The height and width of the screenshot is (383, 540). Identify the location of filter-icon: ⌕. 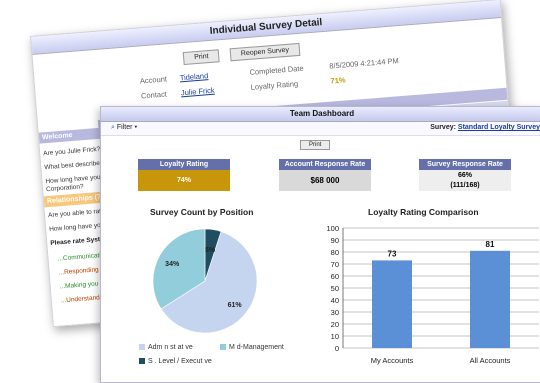
(113, 127).